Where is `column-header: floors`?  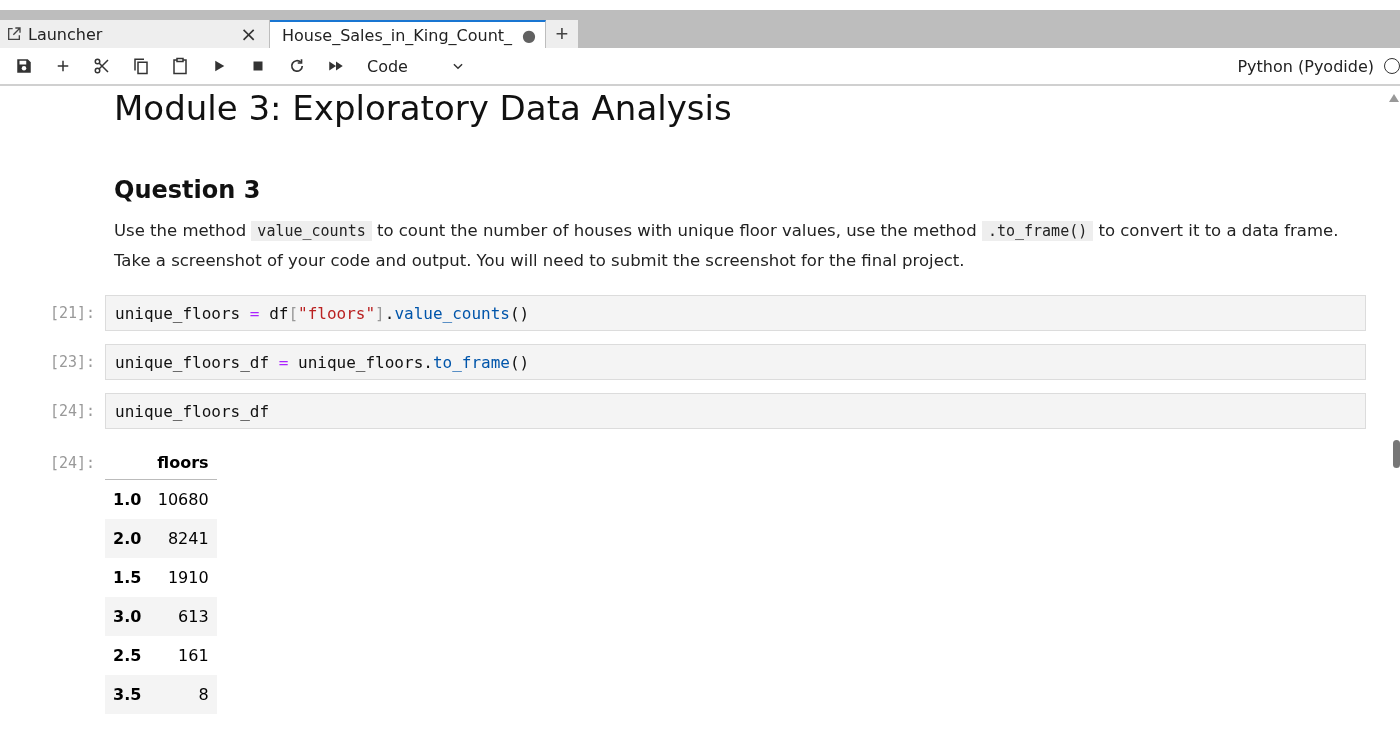 column-header: floors is located at coordinates (183, 462).